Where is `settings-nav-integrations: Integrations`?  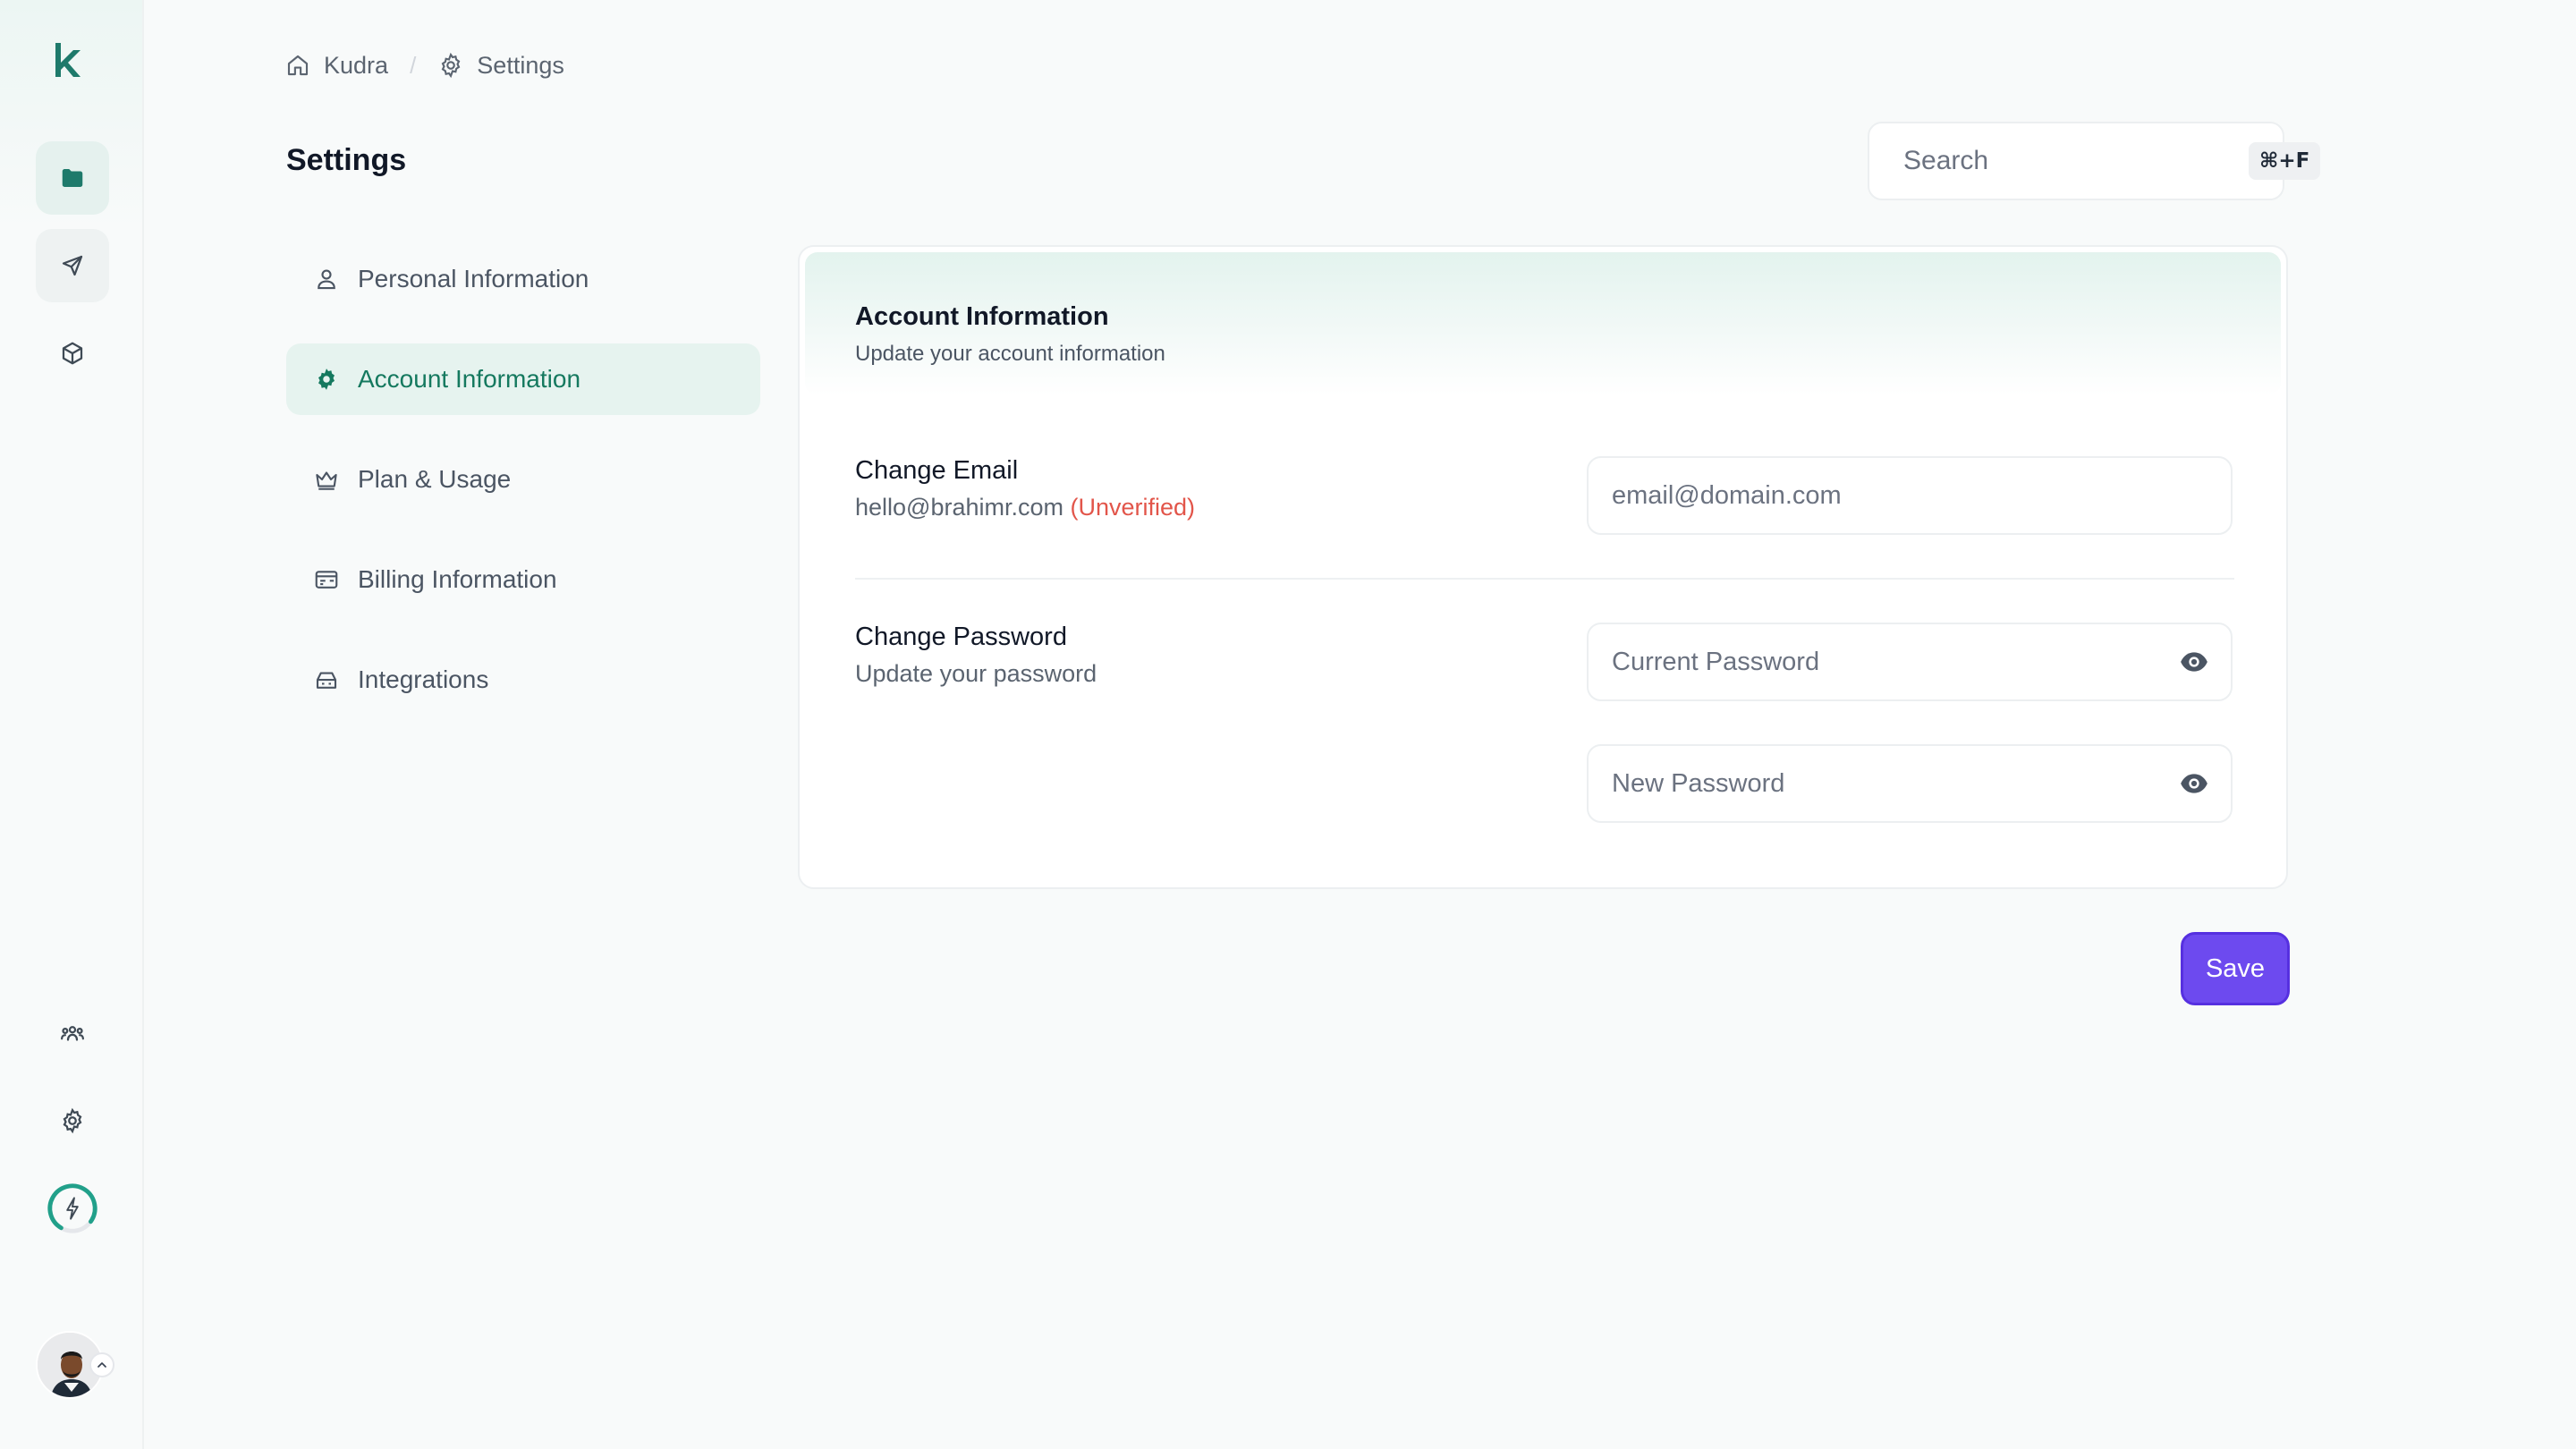
settings-nav-integrations: Integrations is located at coordinates (523, 680).